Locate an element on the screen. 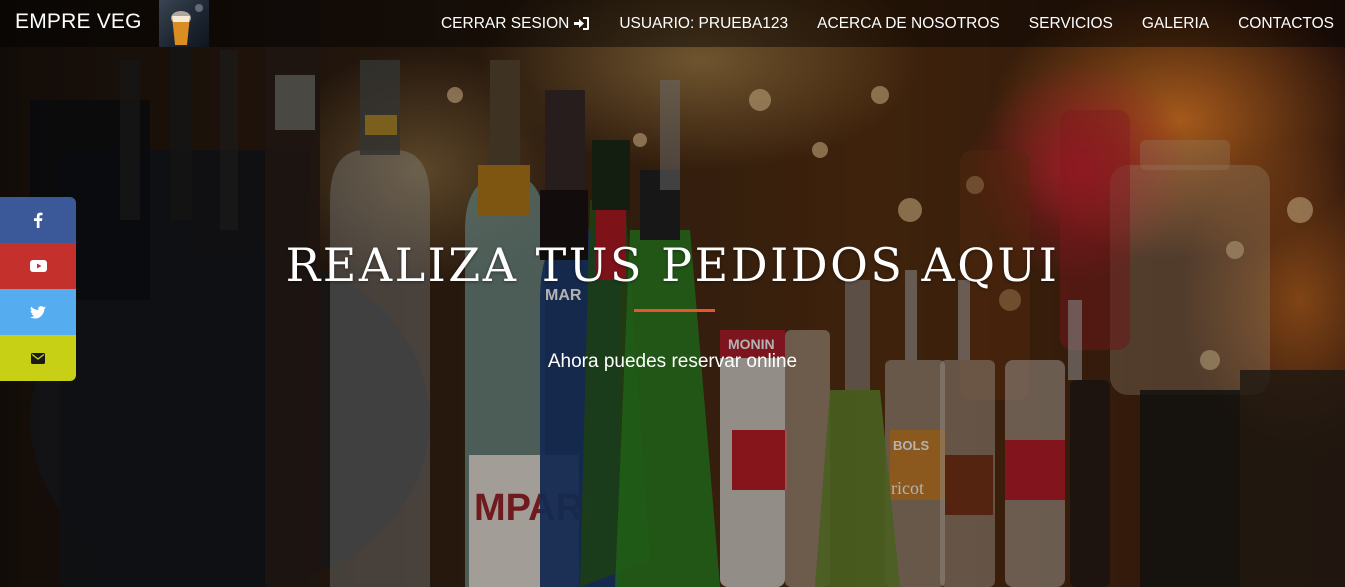  nav-user: USUARIO: PRUEBA123 is located at coordinates (703, 24).